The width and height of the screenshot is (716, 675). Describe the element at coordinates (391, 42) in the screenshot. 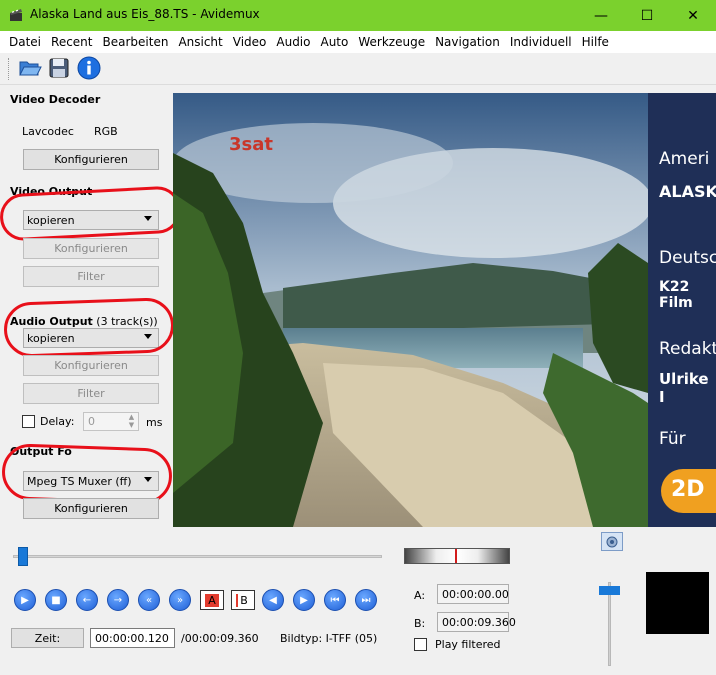

I see `menu-werkzeuge: Werkzeuge` at that location.